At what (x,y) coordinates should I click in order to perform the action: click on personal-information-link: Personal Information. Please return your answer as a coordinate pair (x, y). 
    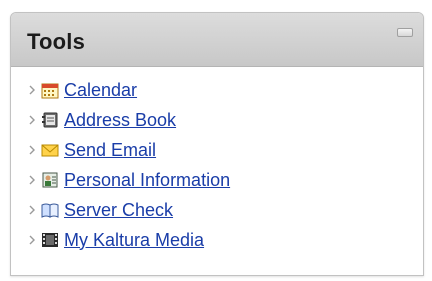
    Looking at the image, I should click on (147, 180).